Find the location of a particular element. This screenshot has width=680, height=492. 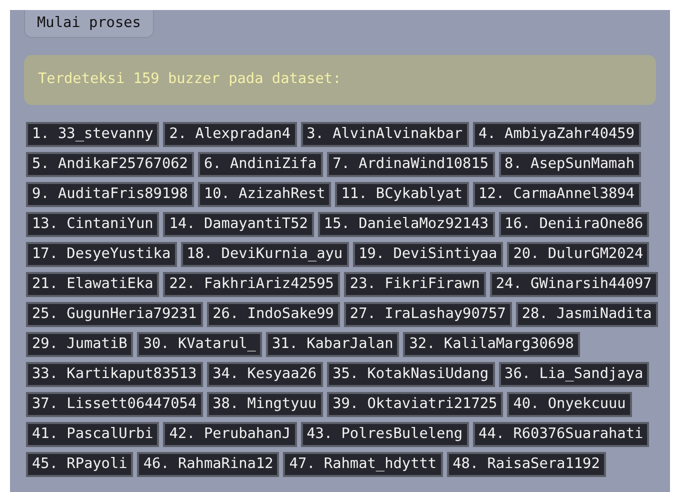

username-tag: 9. AuditaFris89198 is located at coordinates (110, 194).